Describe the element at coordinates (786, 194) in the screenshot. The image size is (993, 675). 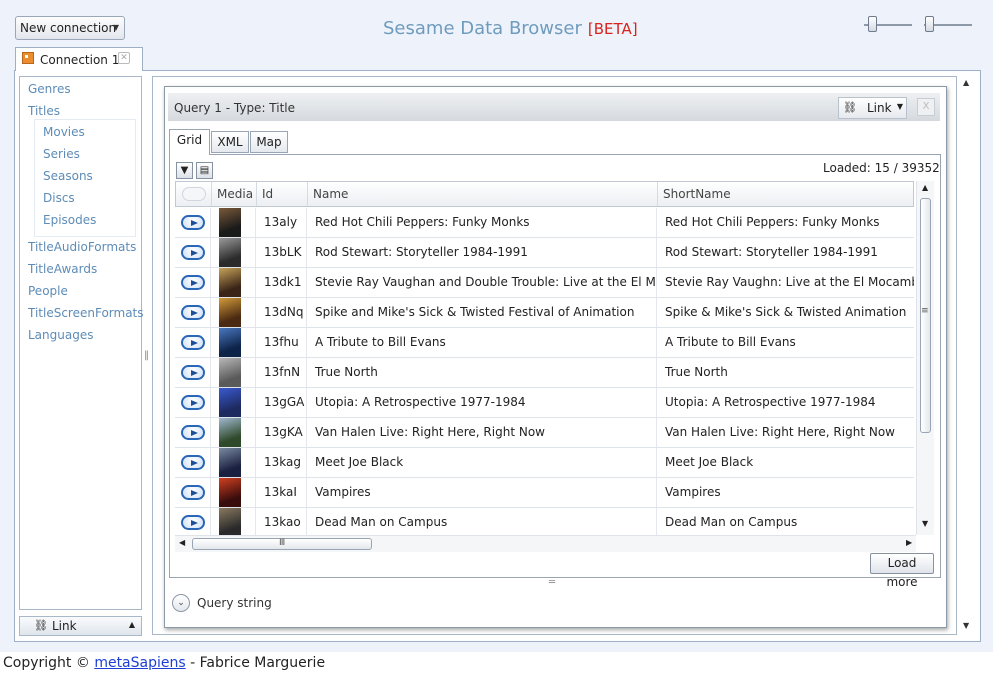
I see `column-header-shortname: ShortName` at that location.